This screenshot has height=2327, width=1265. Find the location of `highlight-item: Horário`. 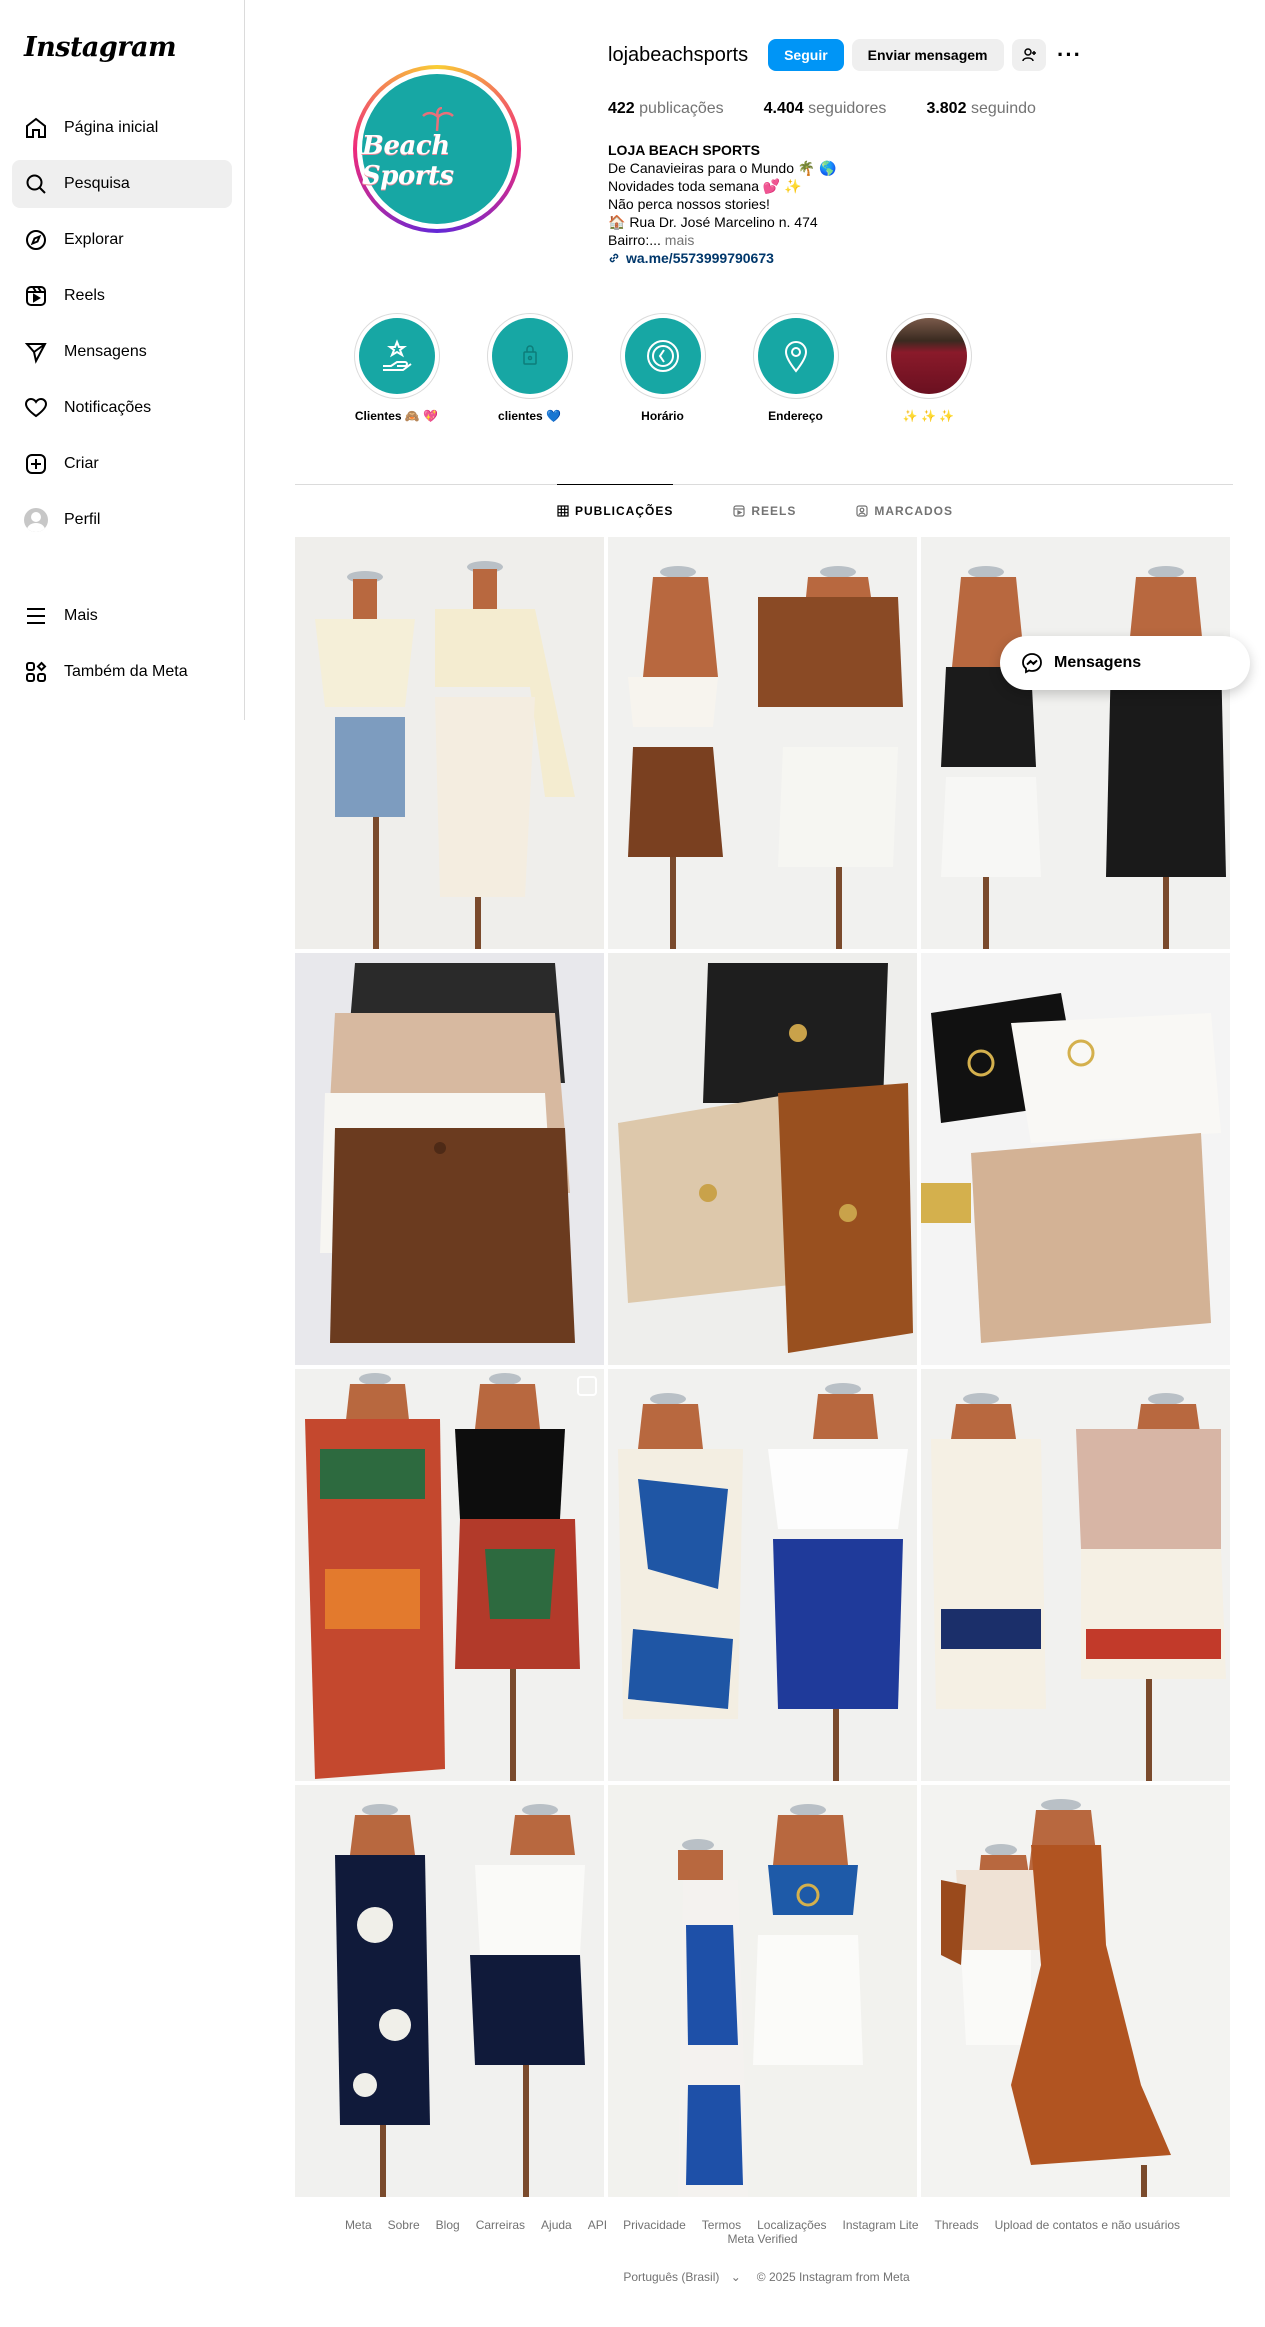

highlight-item: Horário is located at coordinates (662, 368).